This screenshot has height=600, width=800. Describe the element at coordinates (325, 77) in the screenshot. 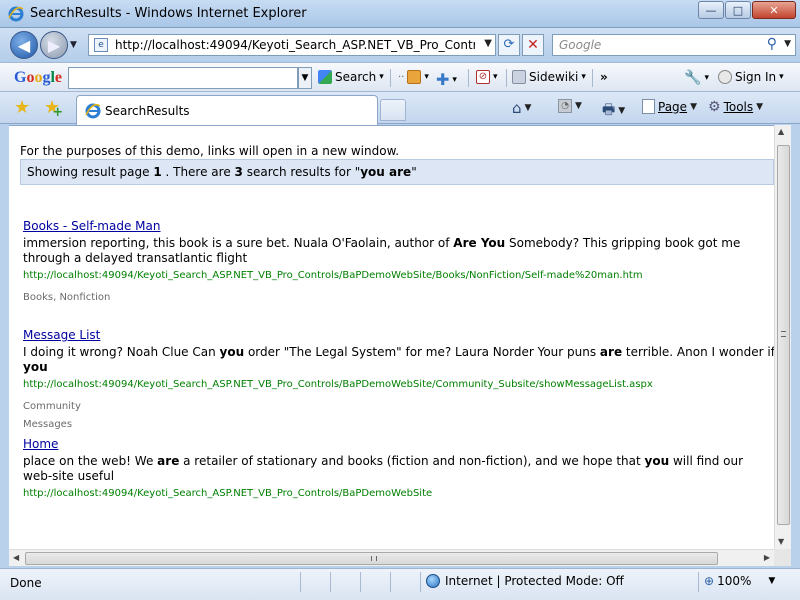

I see `google-search-icon` at that location.